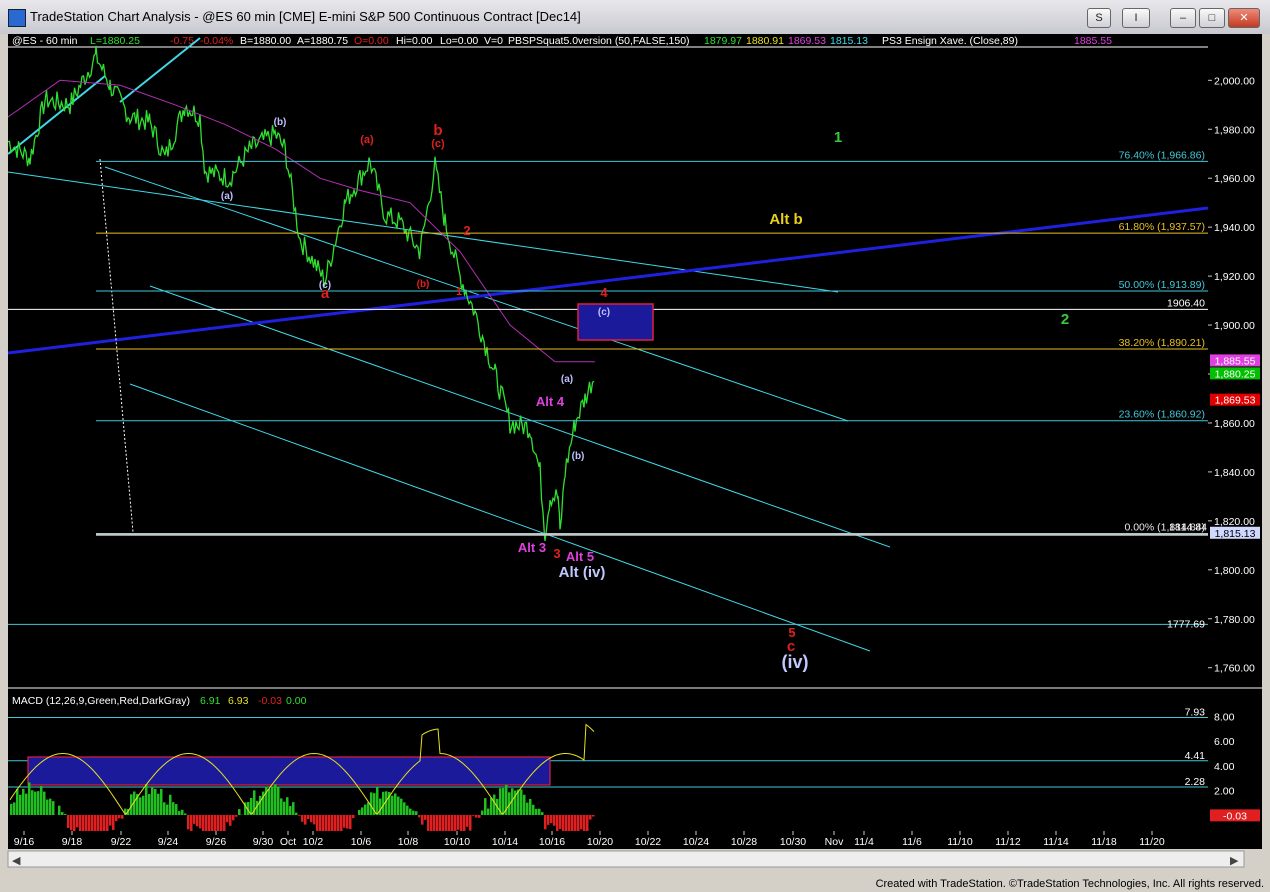 This screenshot has width=1270, height=892. I want to click on macd-zero-value: 0.00, so click(296, 701).